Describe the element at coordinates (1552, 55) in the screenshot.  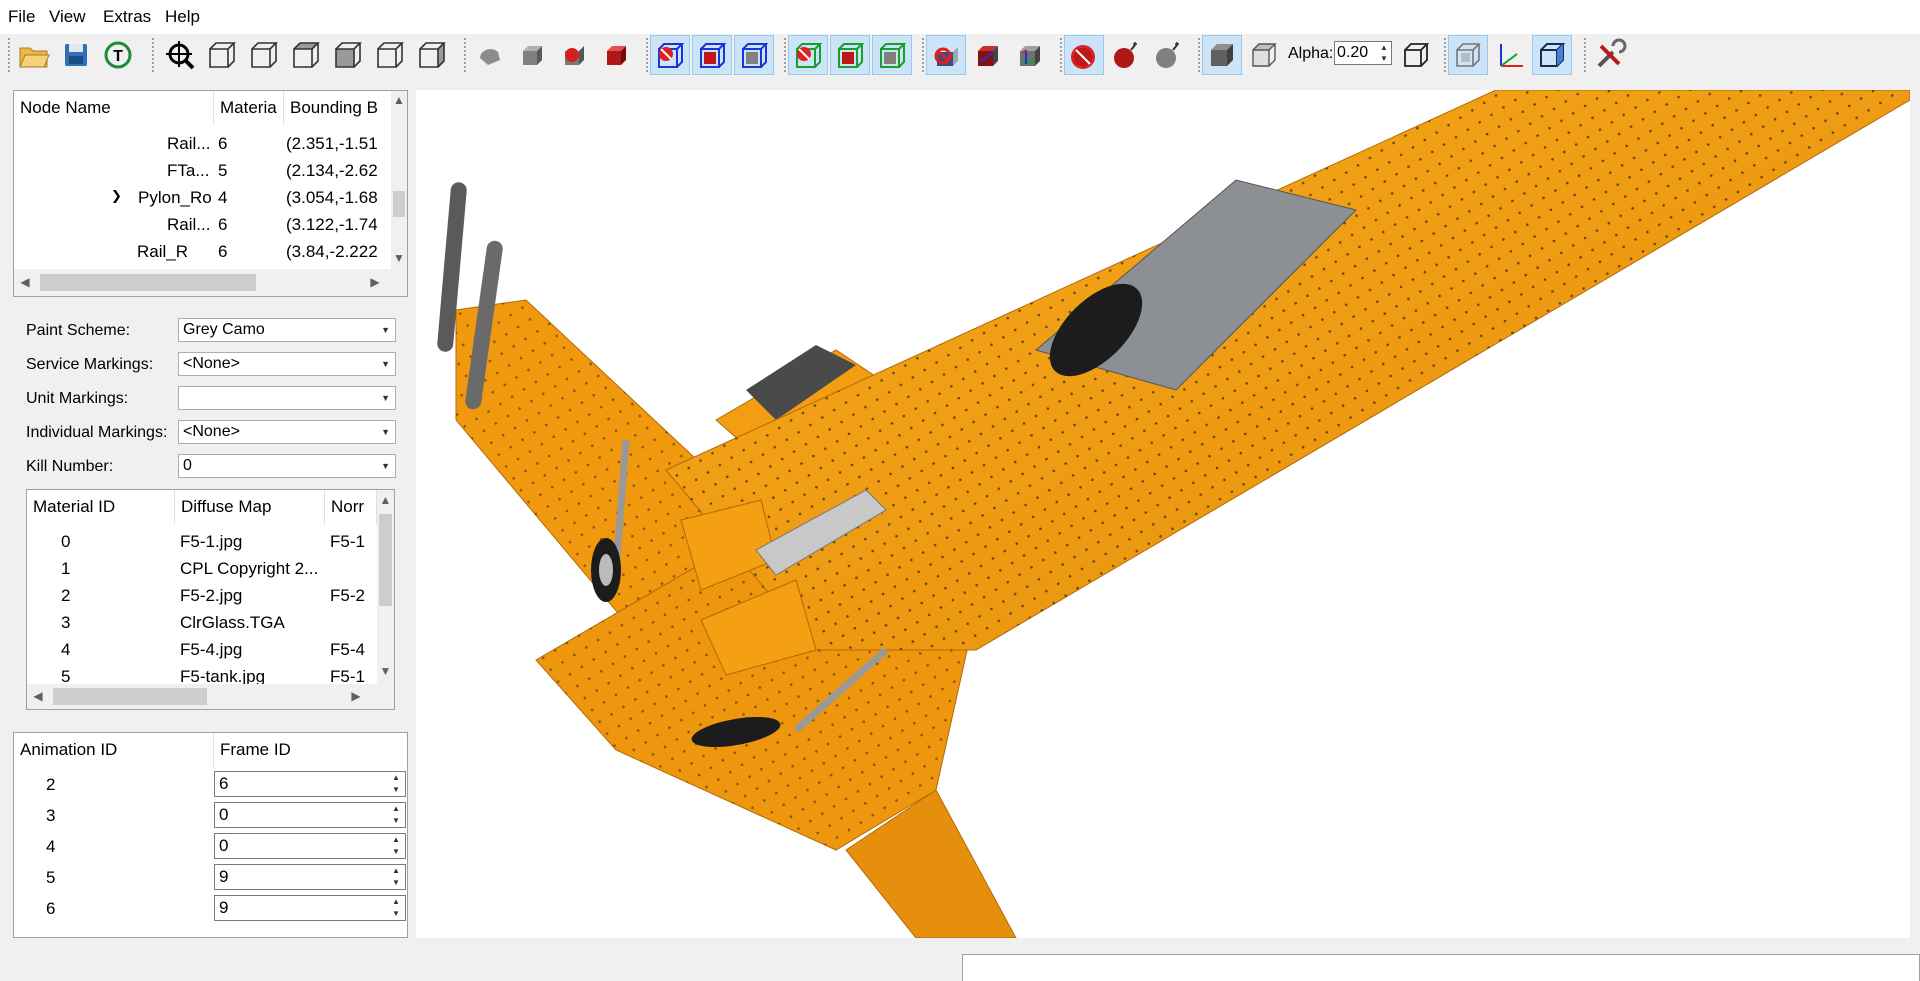
I see `blue-cube-button` at that location.